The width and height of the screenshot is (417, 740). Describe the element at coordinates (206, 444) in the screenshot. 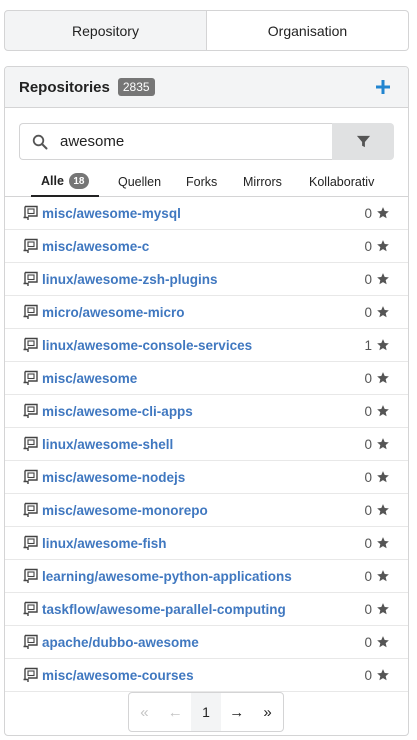

I see `repo-row: linux/awesome-shell 0` at that location.